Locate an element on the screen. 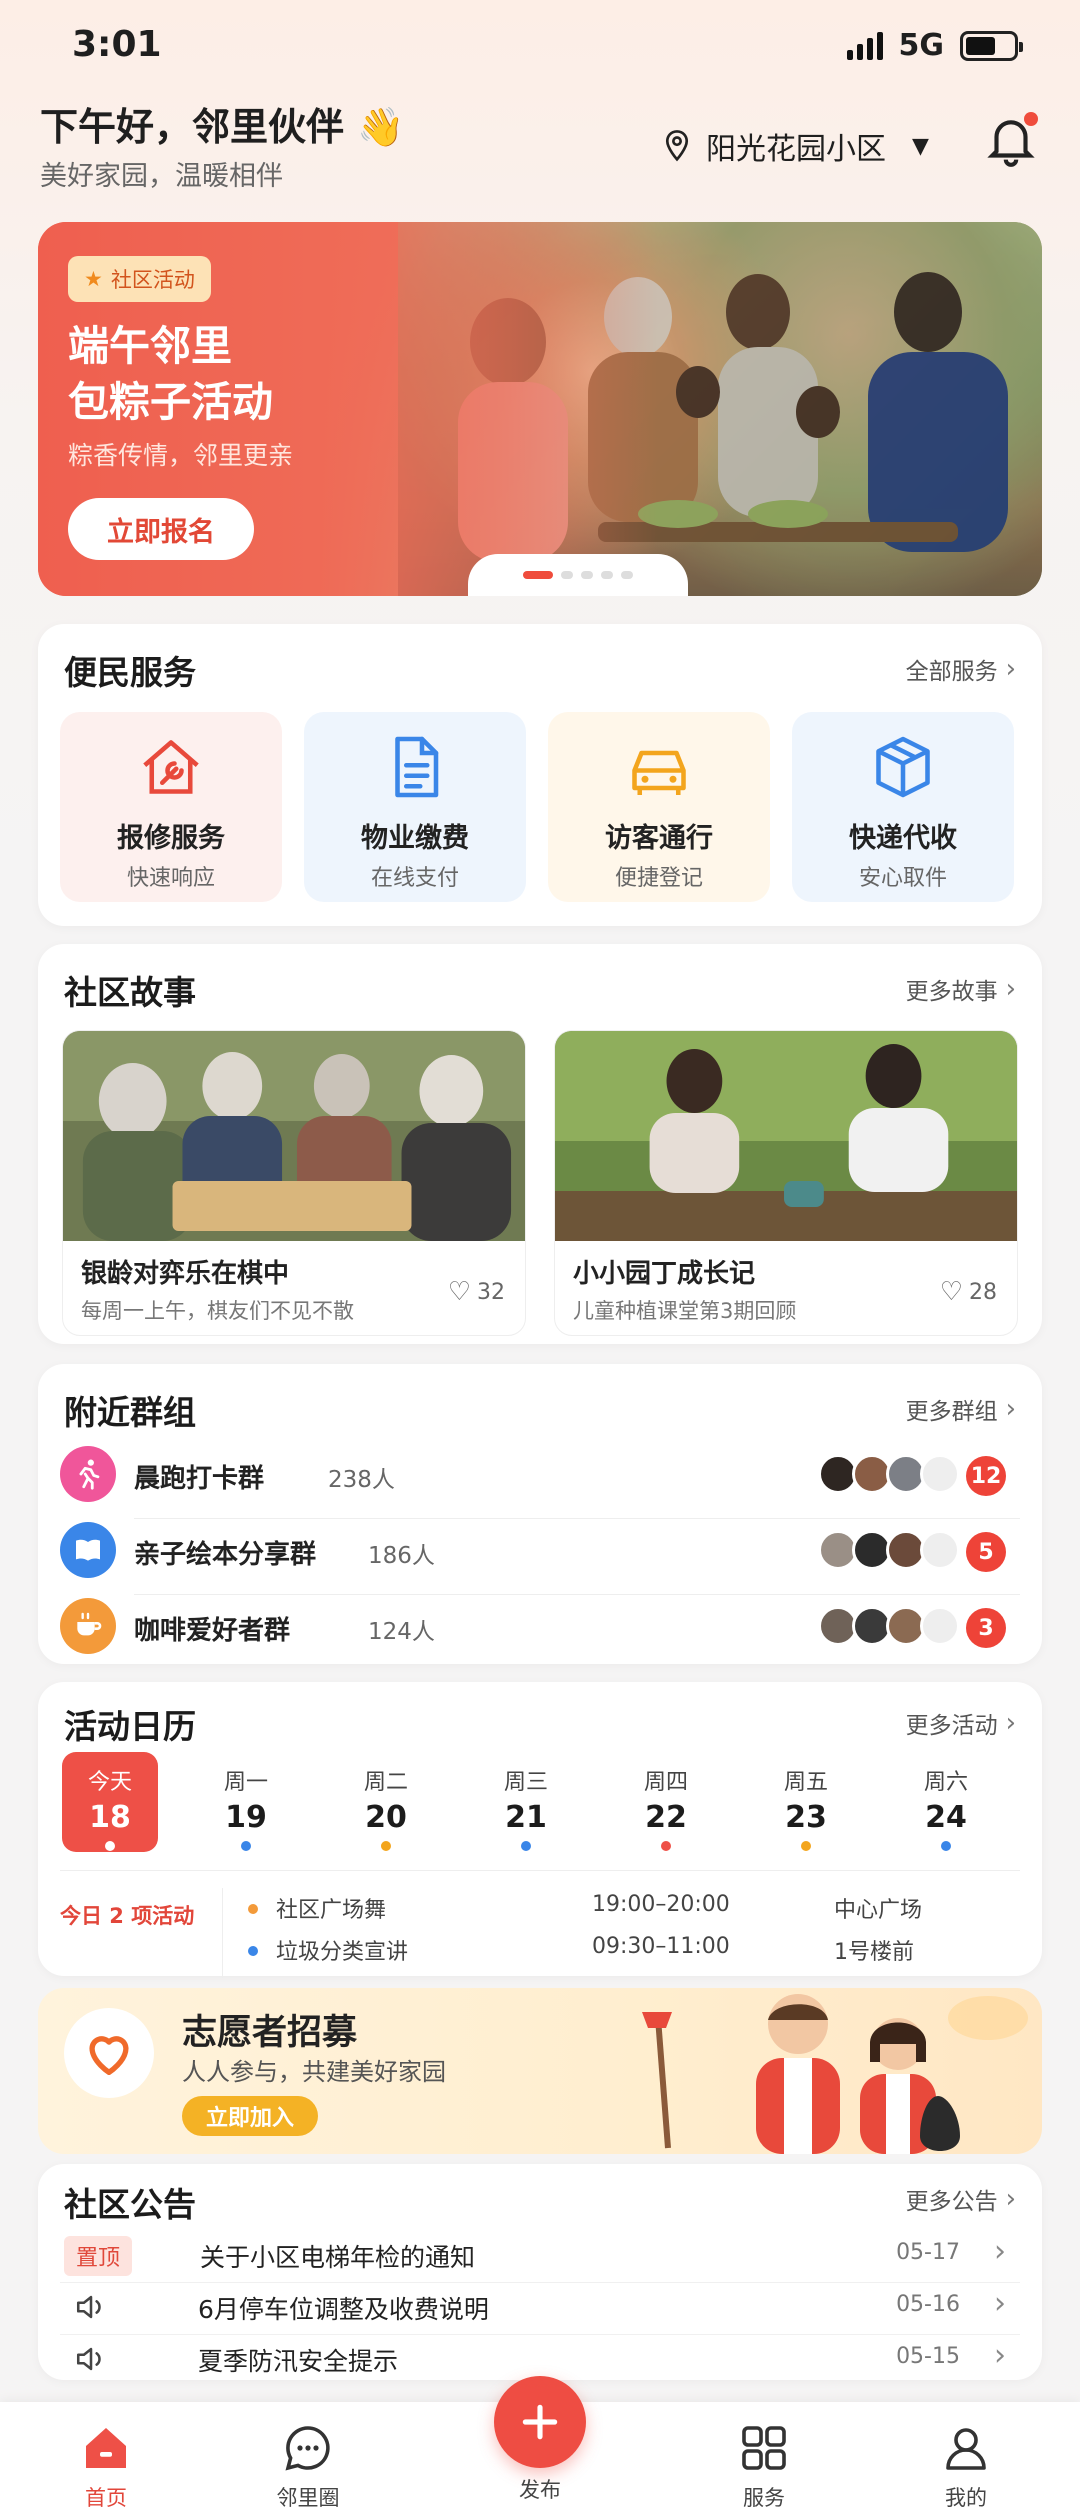 This screenshot has height=2520, width=1080. notice-item: 置顶 关于小区电梯年检的通知 05-17 › is located at coordinates (540, 2256).